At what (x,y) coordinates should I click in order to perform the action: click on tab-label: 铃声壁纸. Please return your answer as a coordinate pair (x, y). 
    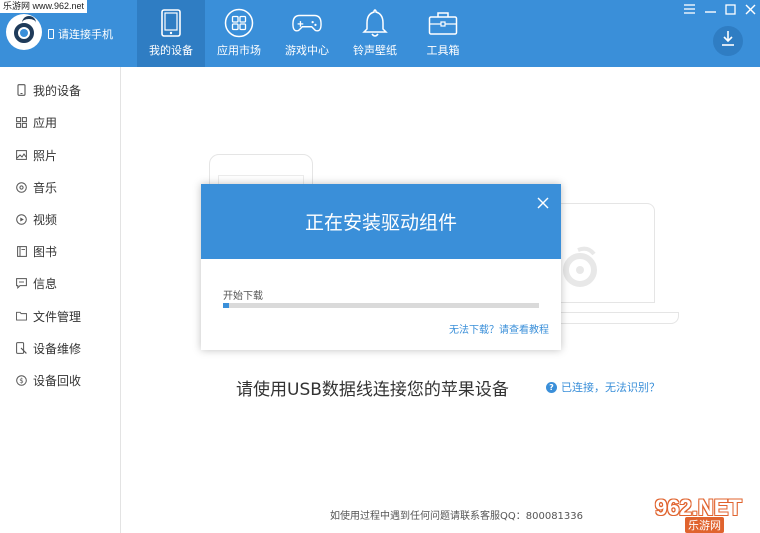
    Looking at the image, I should click on (375, 50).